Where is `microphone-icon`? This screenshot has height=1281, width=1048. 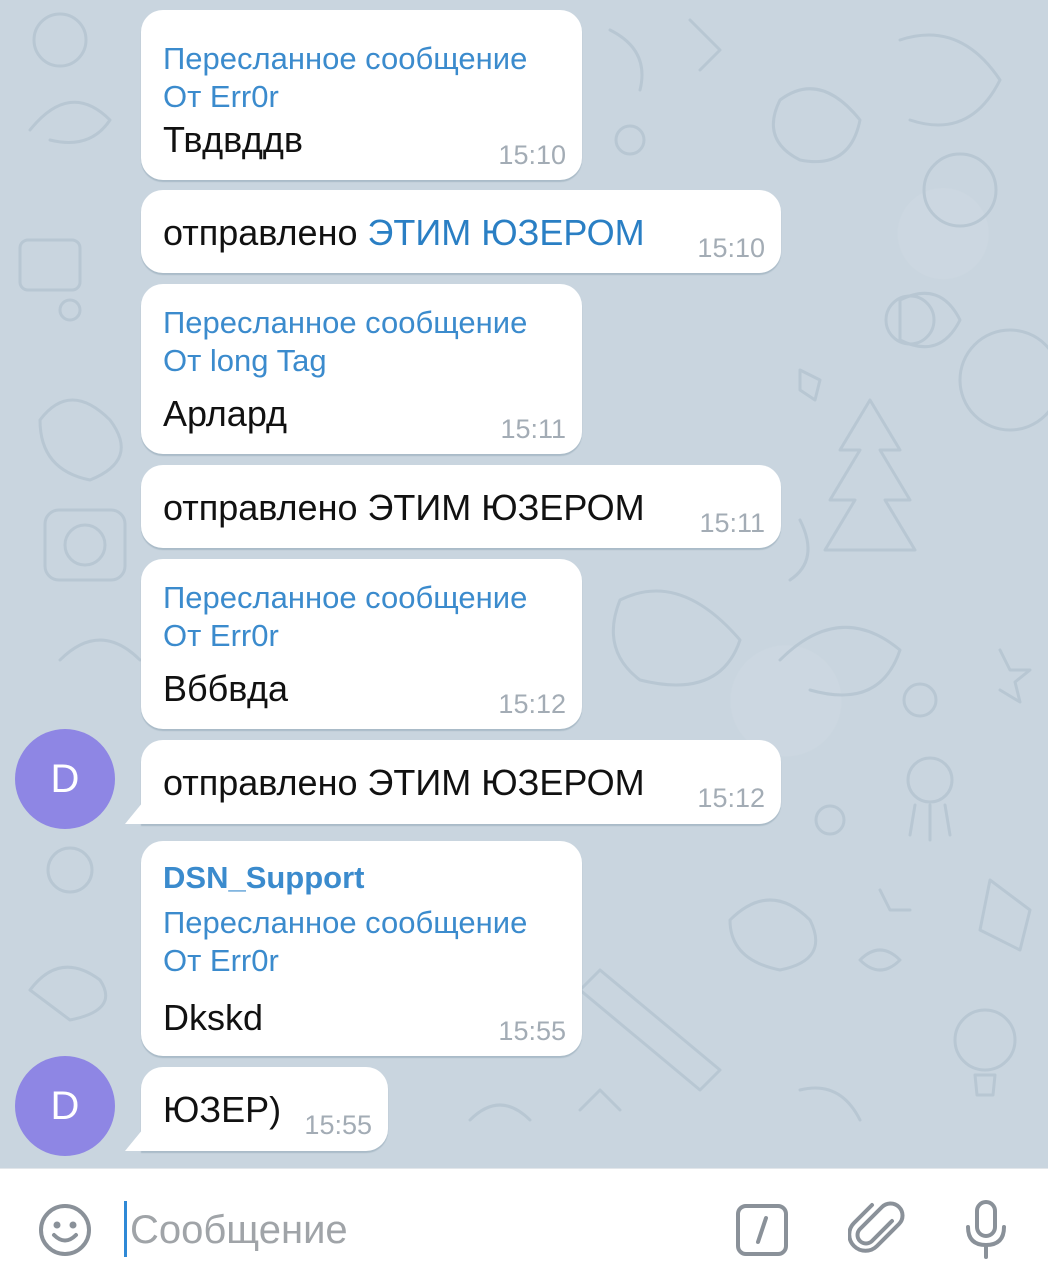 microphone-icon is located at coordinates (986, 1230).